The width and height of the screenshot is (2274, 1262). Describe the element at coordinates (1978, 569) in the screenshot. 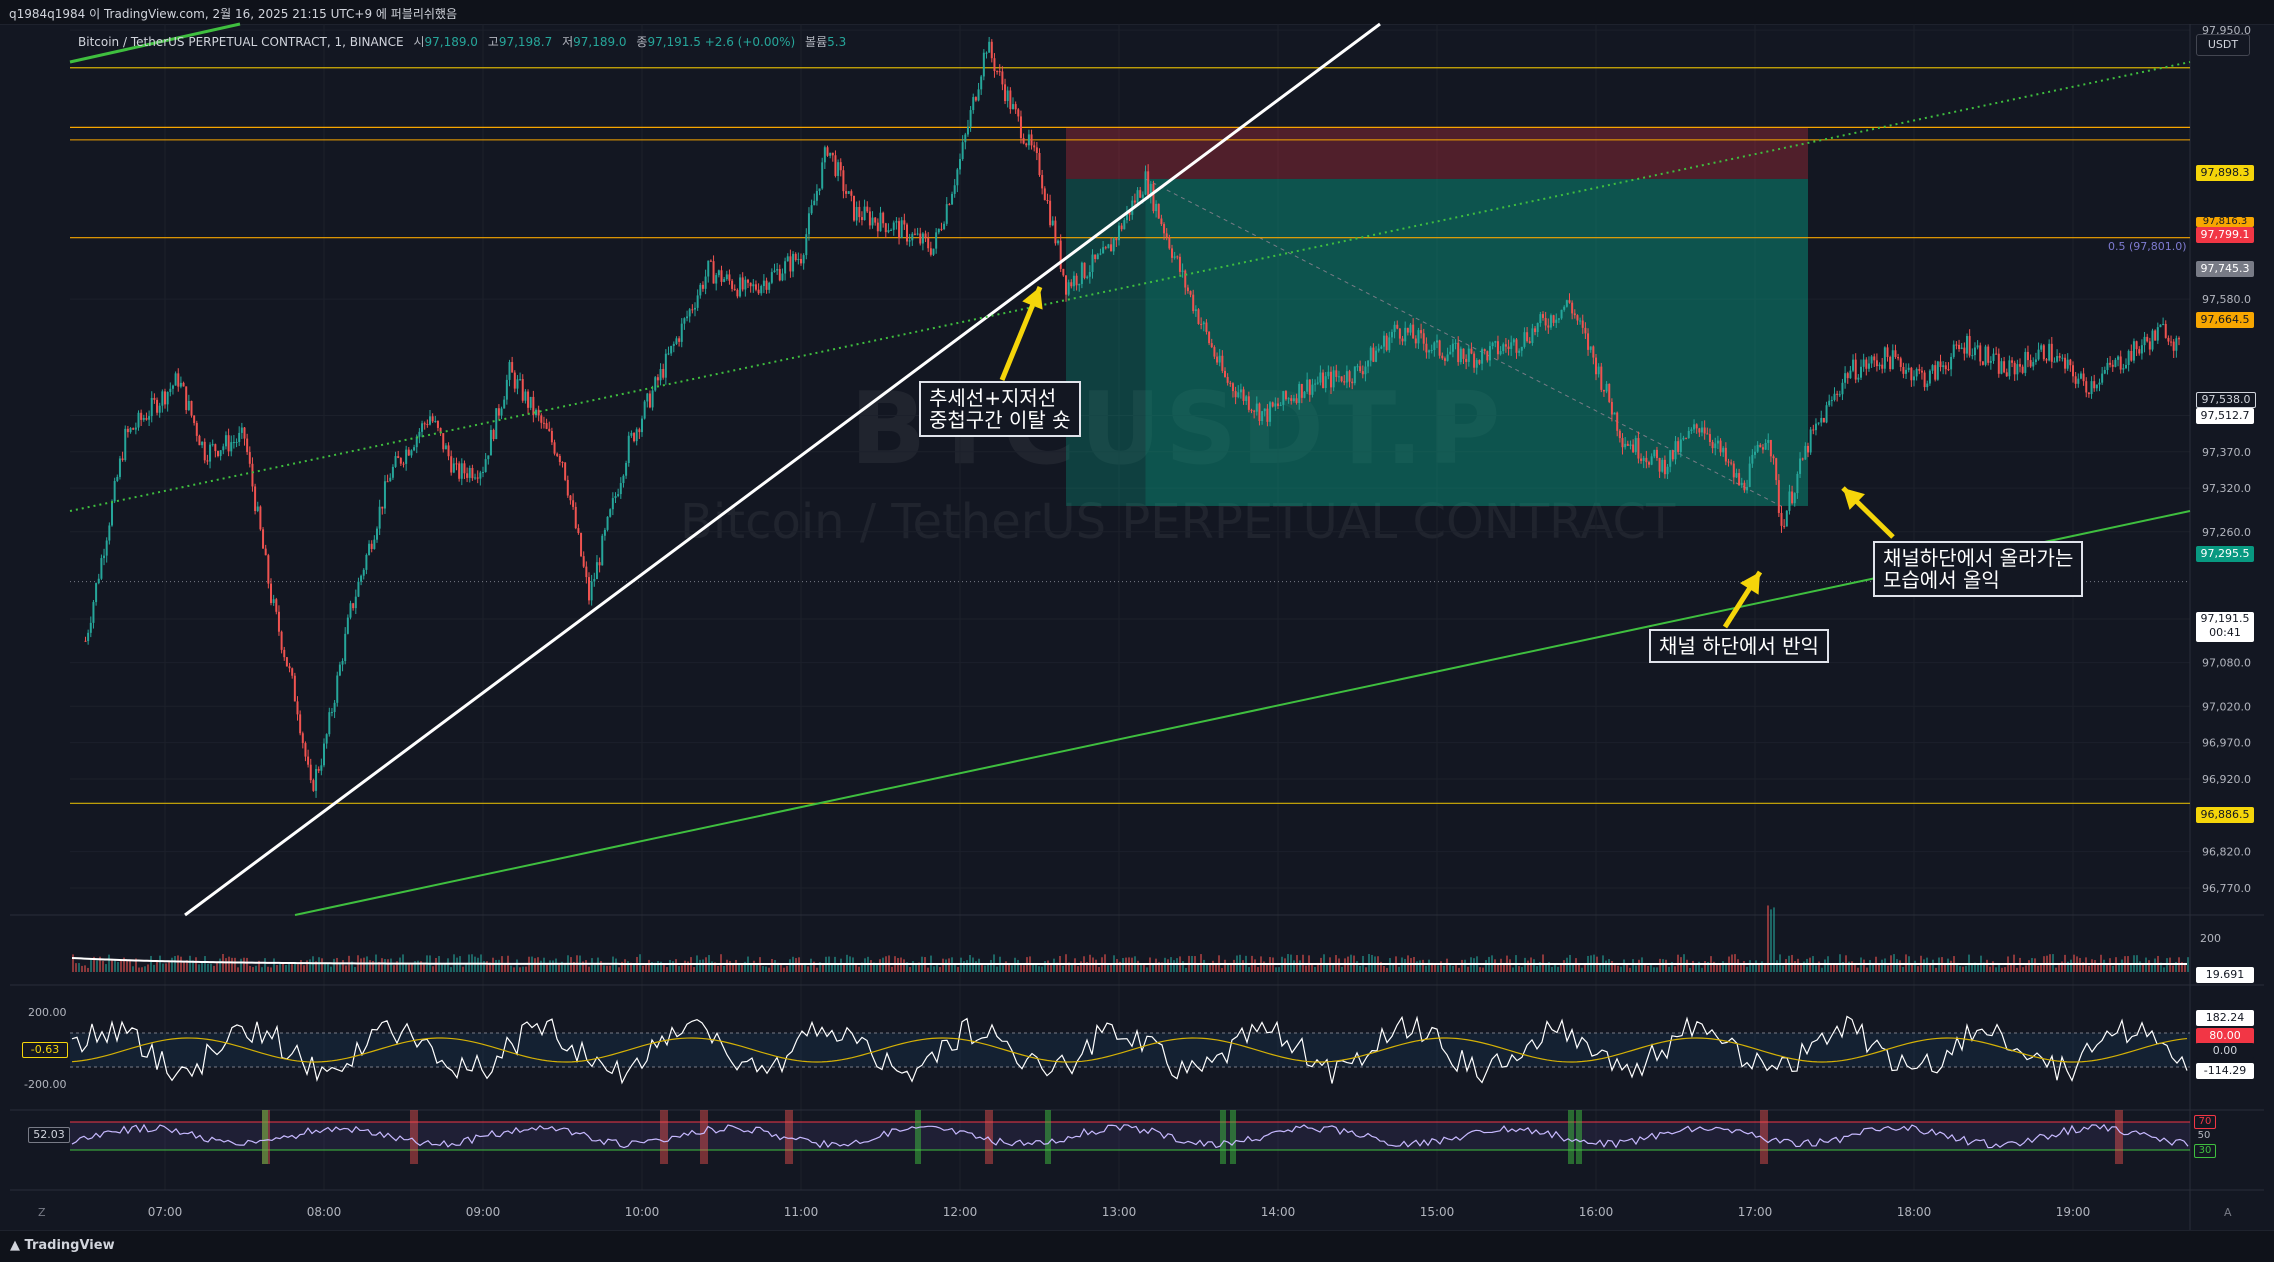

I see `annotation-full-tp: 채널하단에서 올라가는 모습에서 올익` at that location.